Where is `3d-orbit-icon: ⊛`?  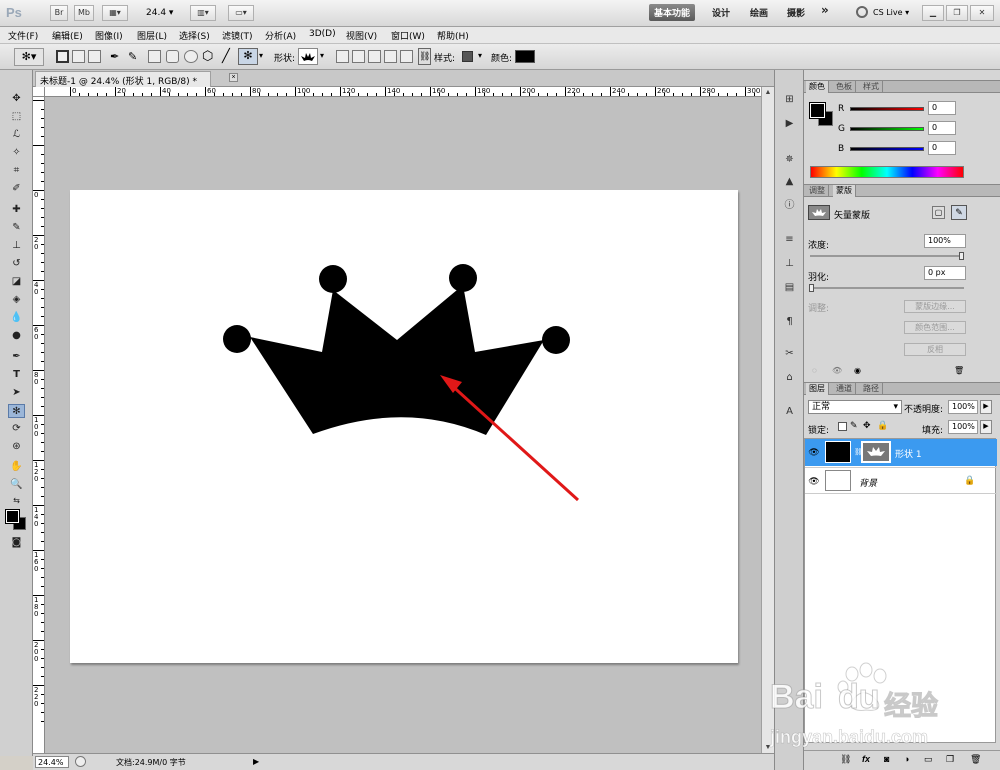
3d-orbit-icon: ⊛ is located at coordinates (16, 447).